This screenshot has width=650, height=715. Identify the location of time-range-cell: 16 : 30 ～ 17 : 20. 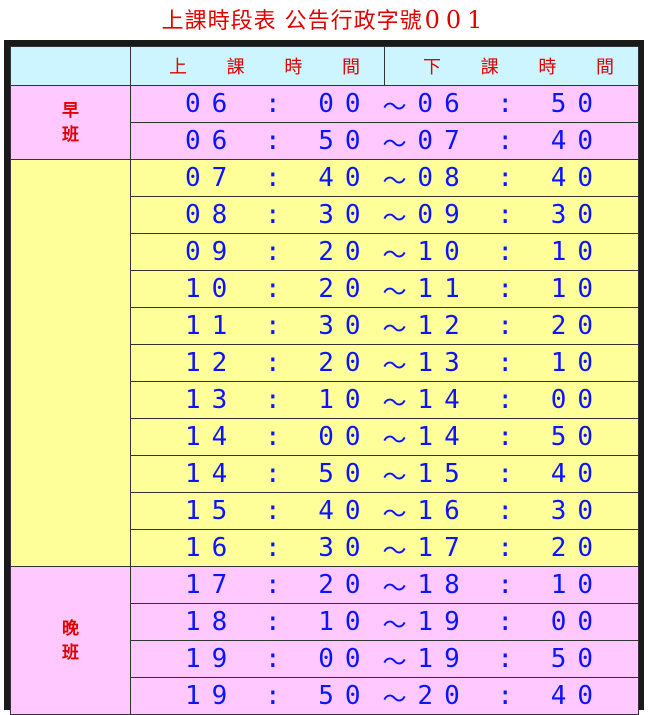
(384, 548).